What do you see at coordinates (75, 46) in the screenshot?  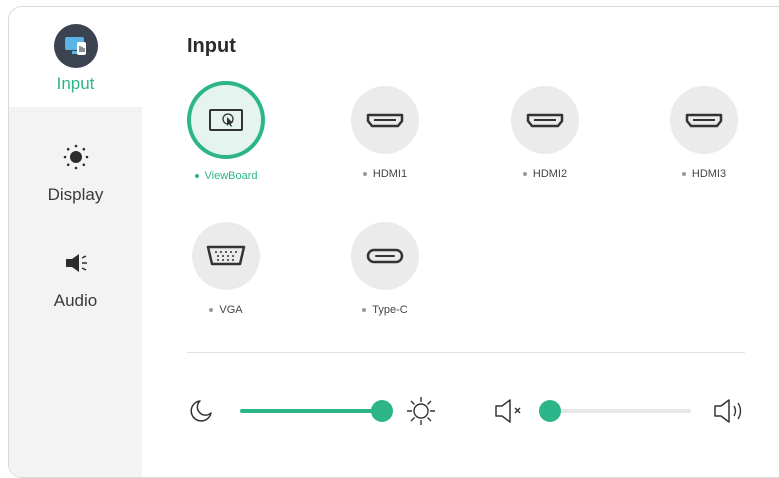 I see `input-icon` at bounding box center [75, 46].